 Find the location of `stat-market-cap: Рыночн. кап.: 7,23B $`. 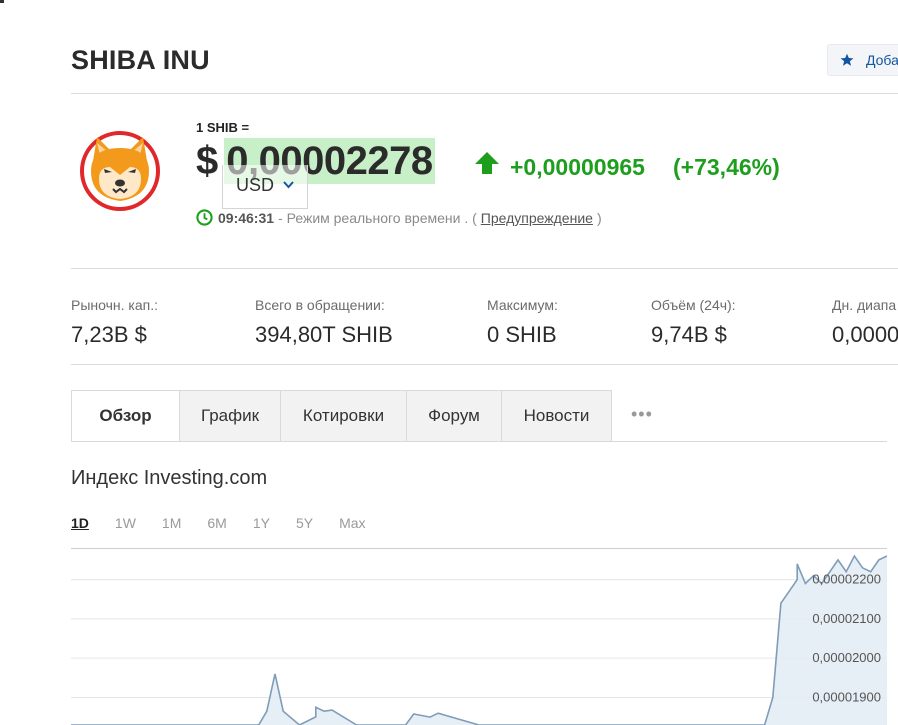

stat-market-cap: Рыночн. кап.: 7,23B $ is located at coordinates (114, 322).